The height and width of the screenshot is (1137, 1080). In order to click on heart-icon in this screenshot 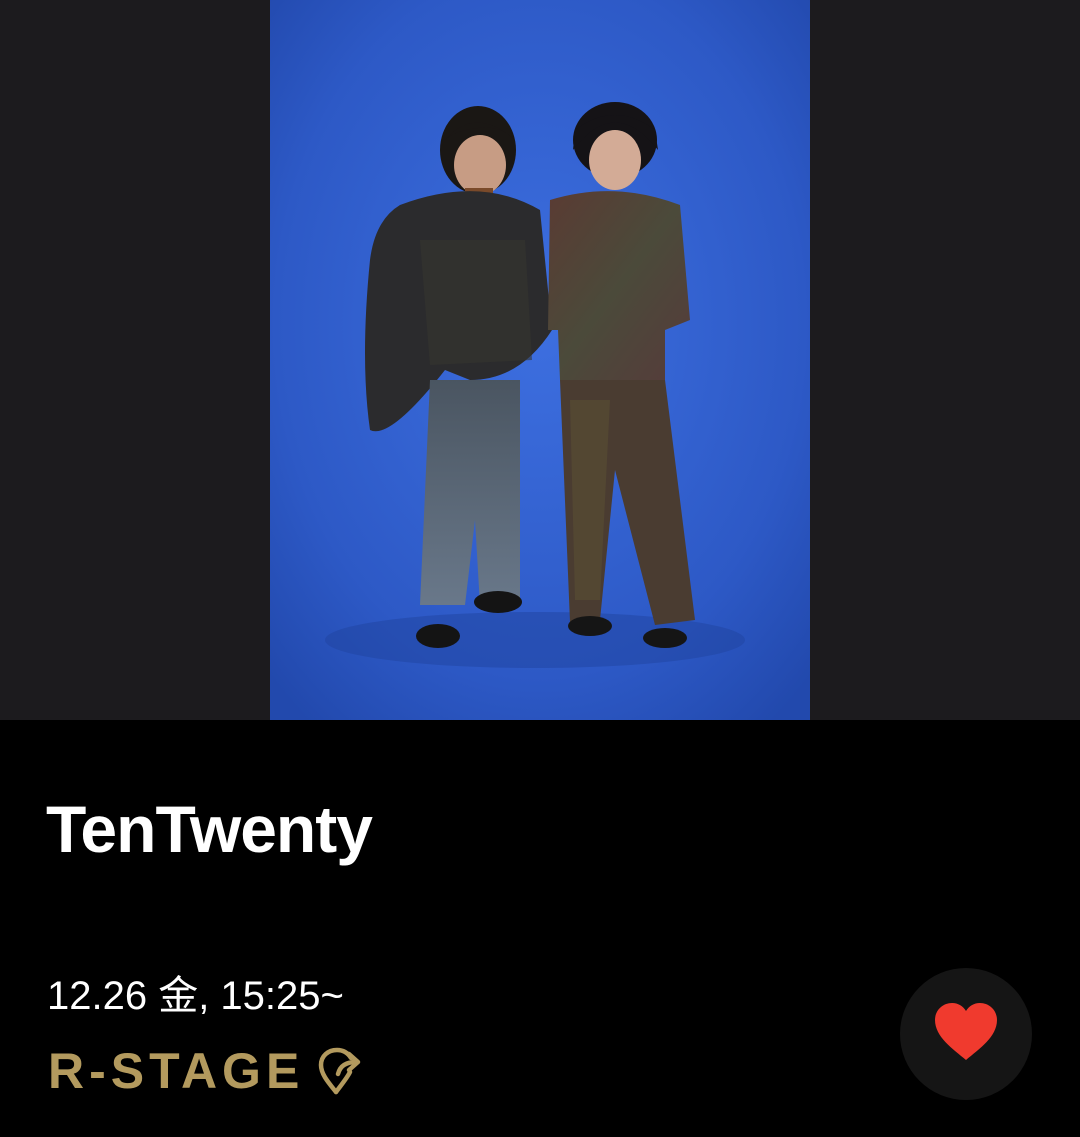, I will do `click(966, 1034)`.